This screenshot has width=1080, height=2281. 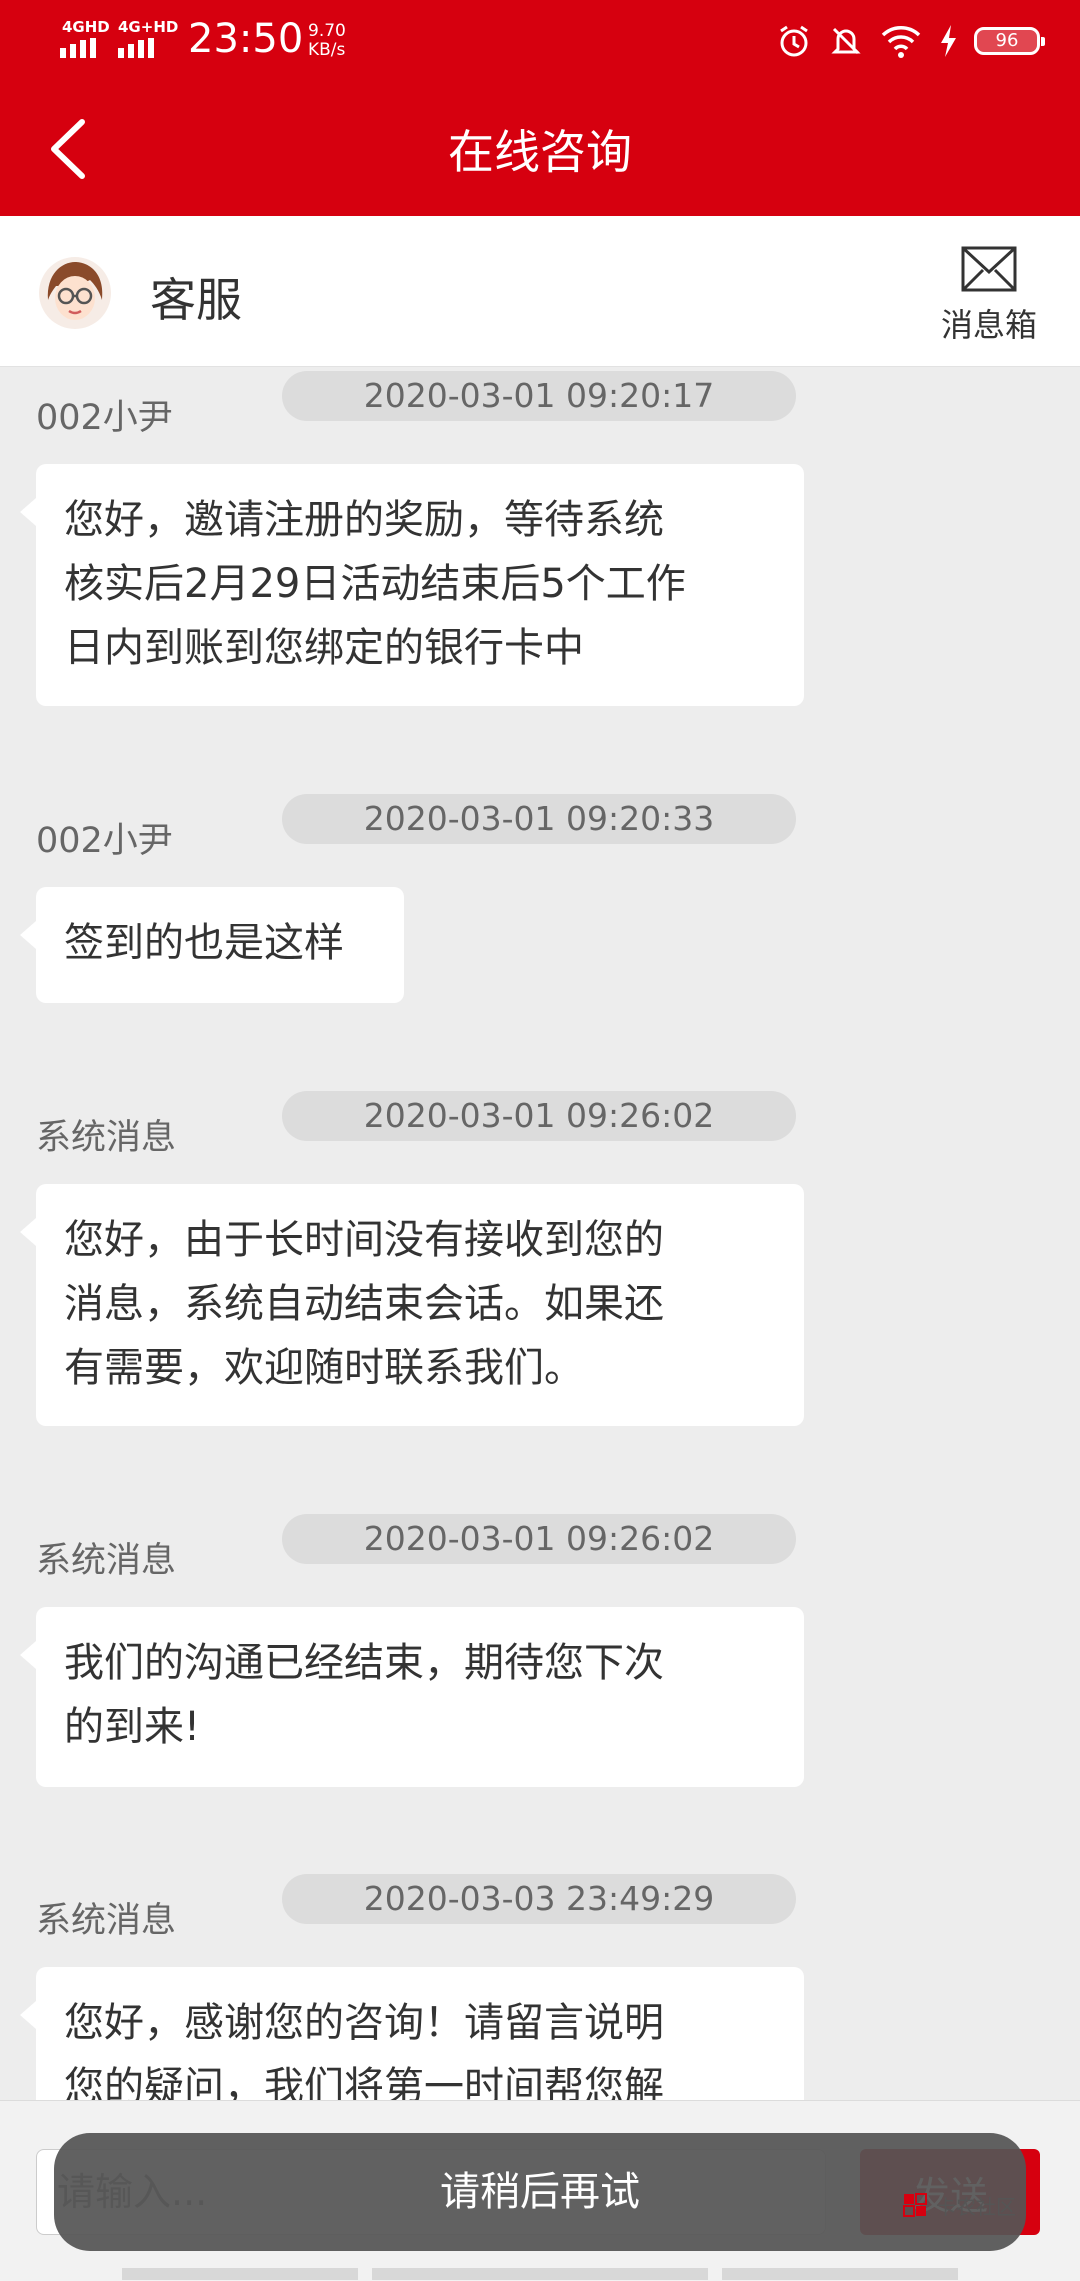 What do you see at coordinates (976, 2206) in the screenshot?
I see `watermark-text: 卡农社区` at bounding box center [976, 2206].